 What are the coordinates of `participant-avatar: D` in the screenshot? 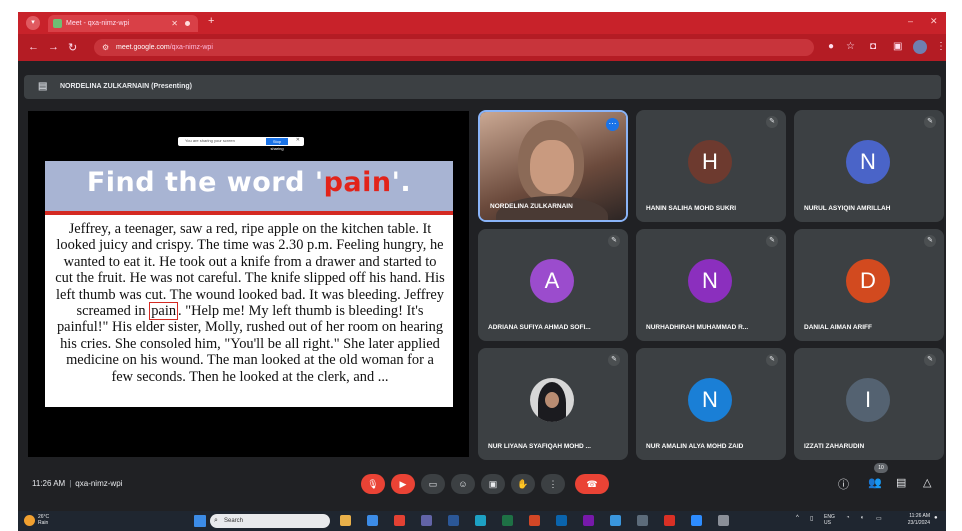 It's located at (868, 281).